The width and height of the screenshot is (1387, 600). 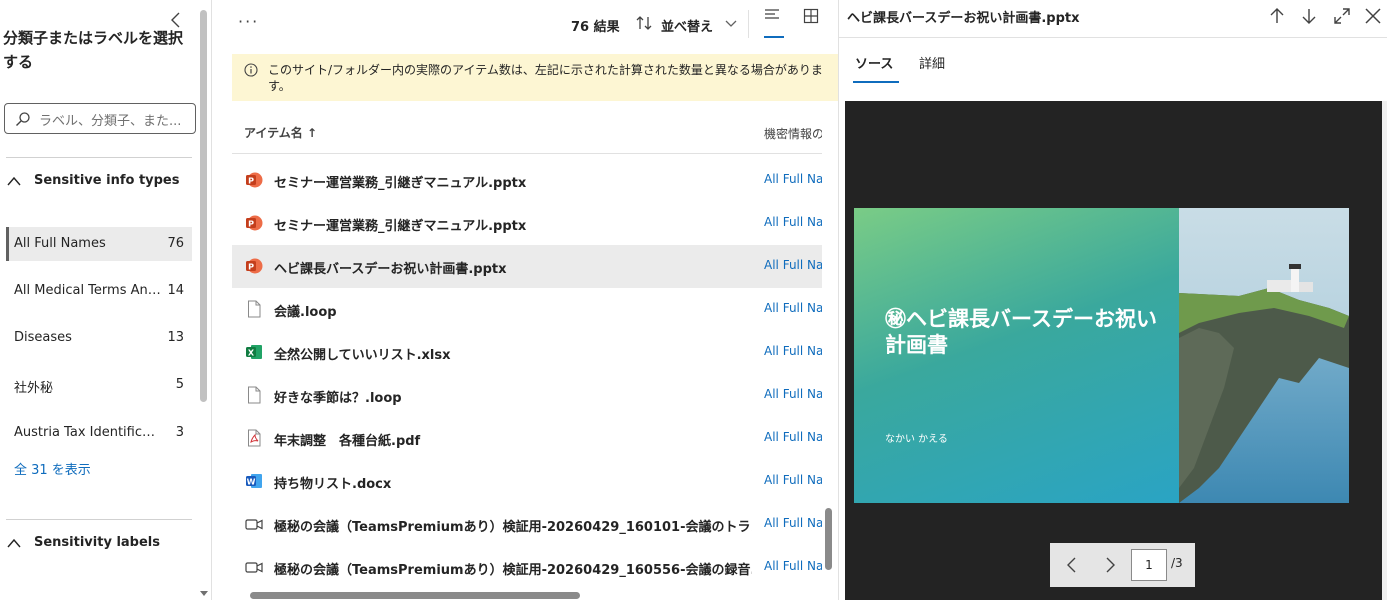 I want to click on video-icon, so click(x=254, y=567).